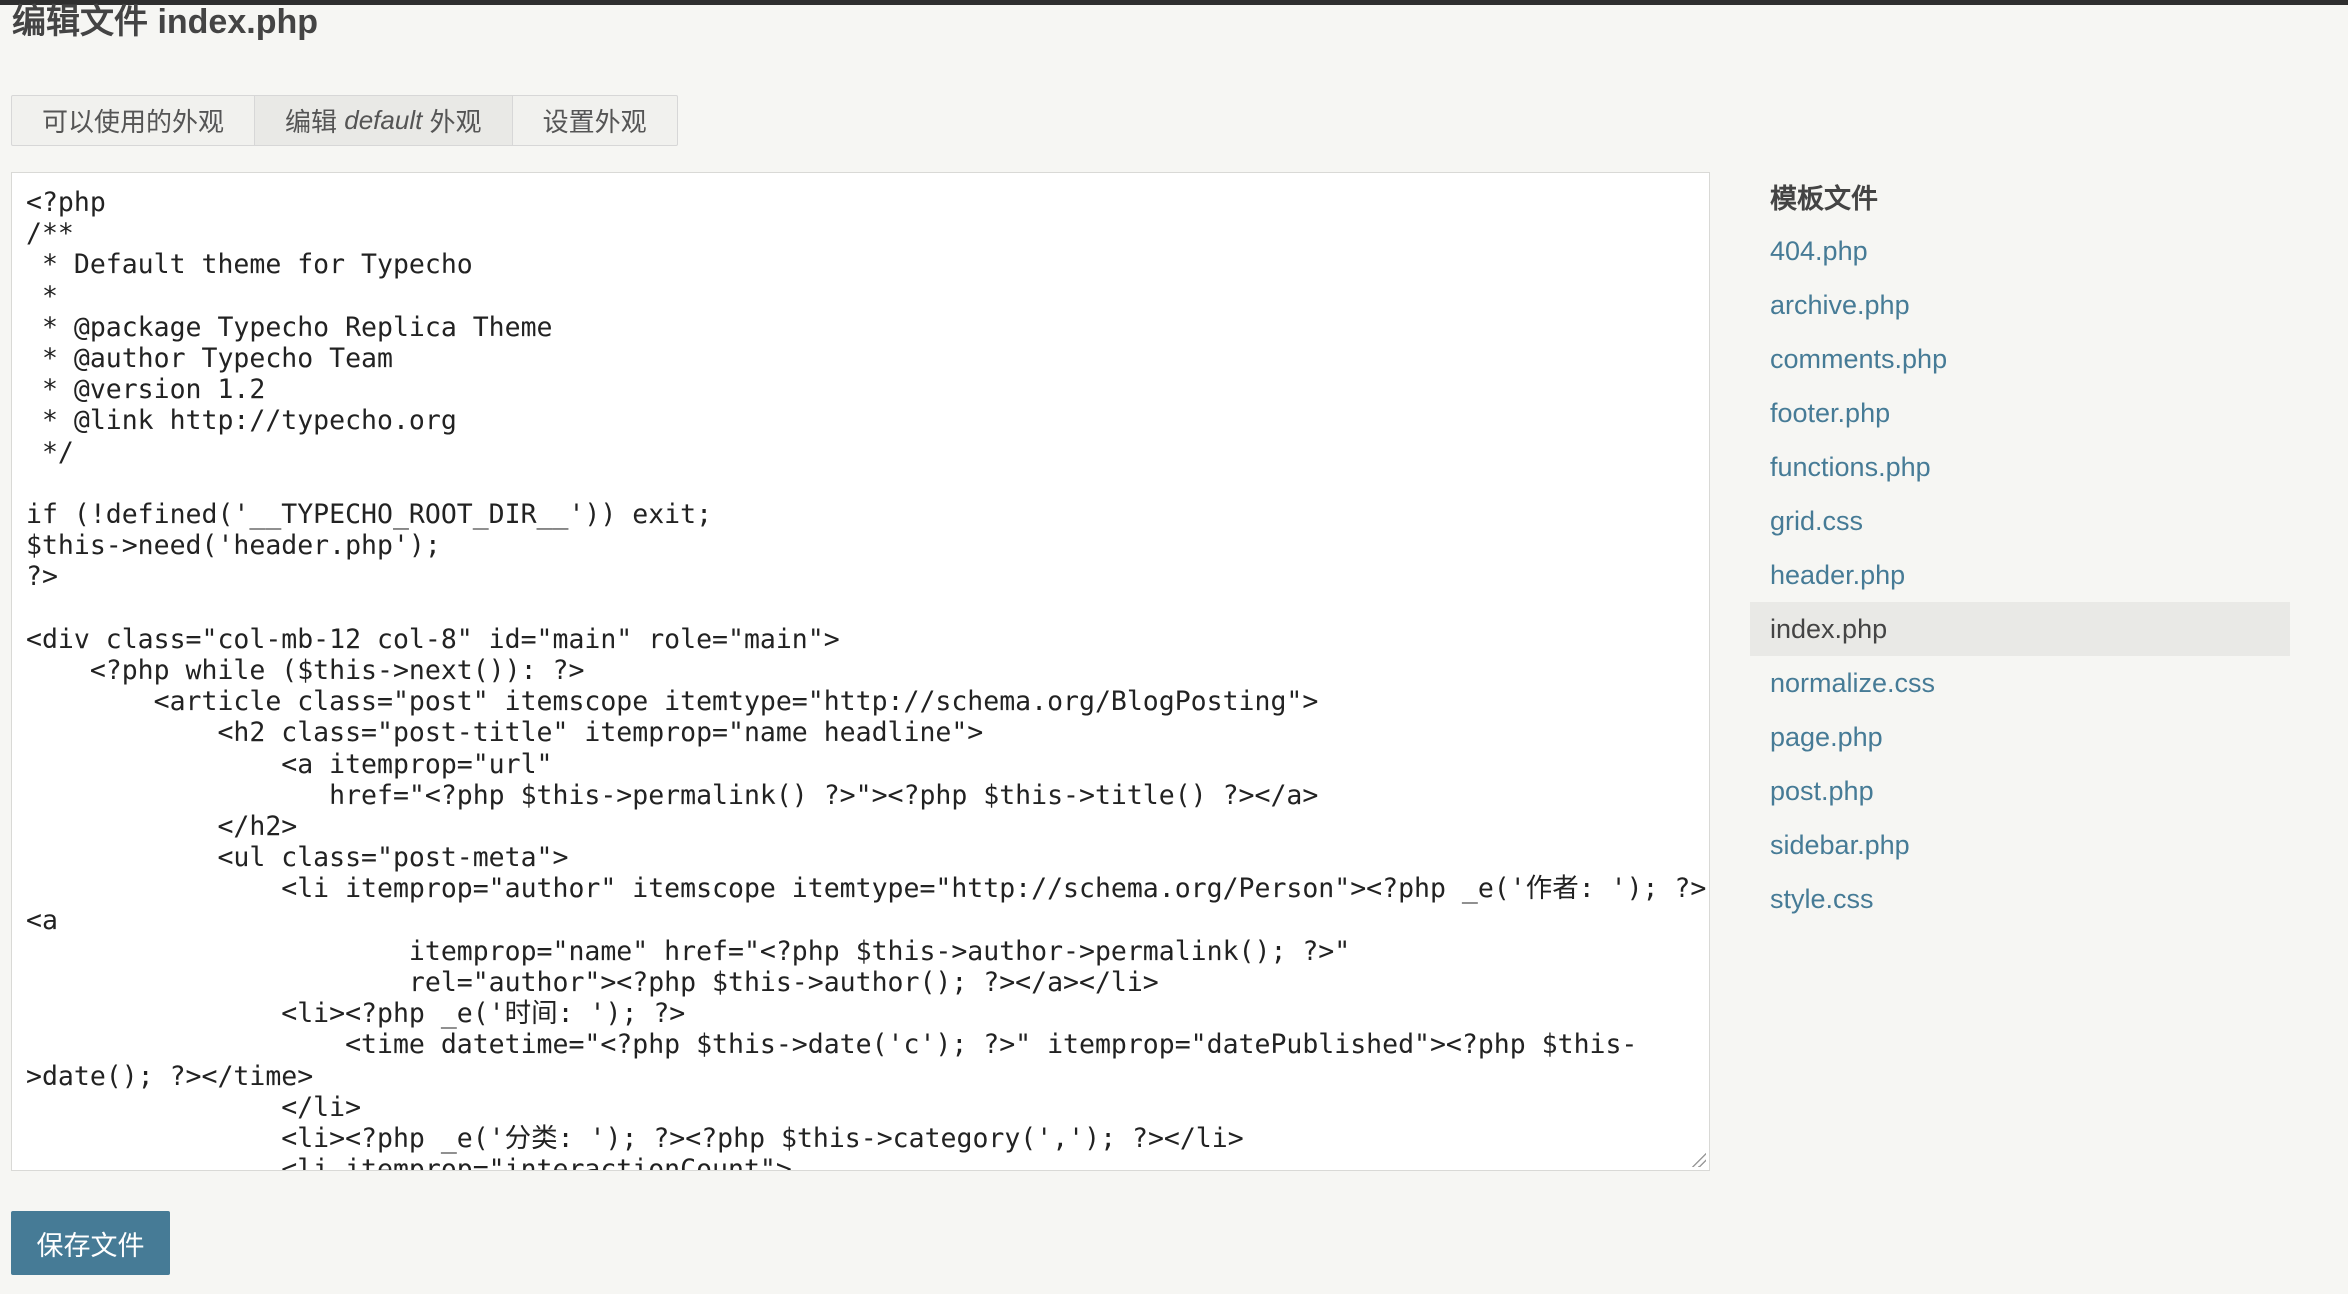 This screenshot has height=1294, width=2348. What do you see at coordinates (1824, 199) in the screenshot?
I see `sidebar-heading: 模板文件` at bounding box center [1824, 199].